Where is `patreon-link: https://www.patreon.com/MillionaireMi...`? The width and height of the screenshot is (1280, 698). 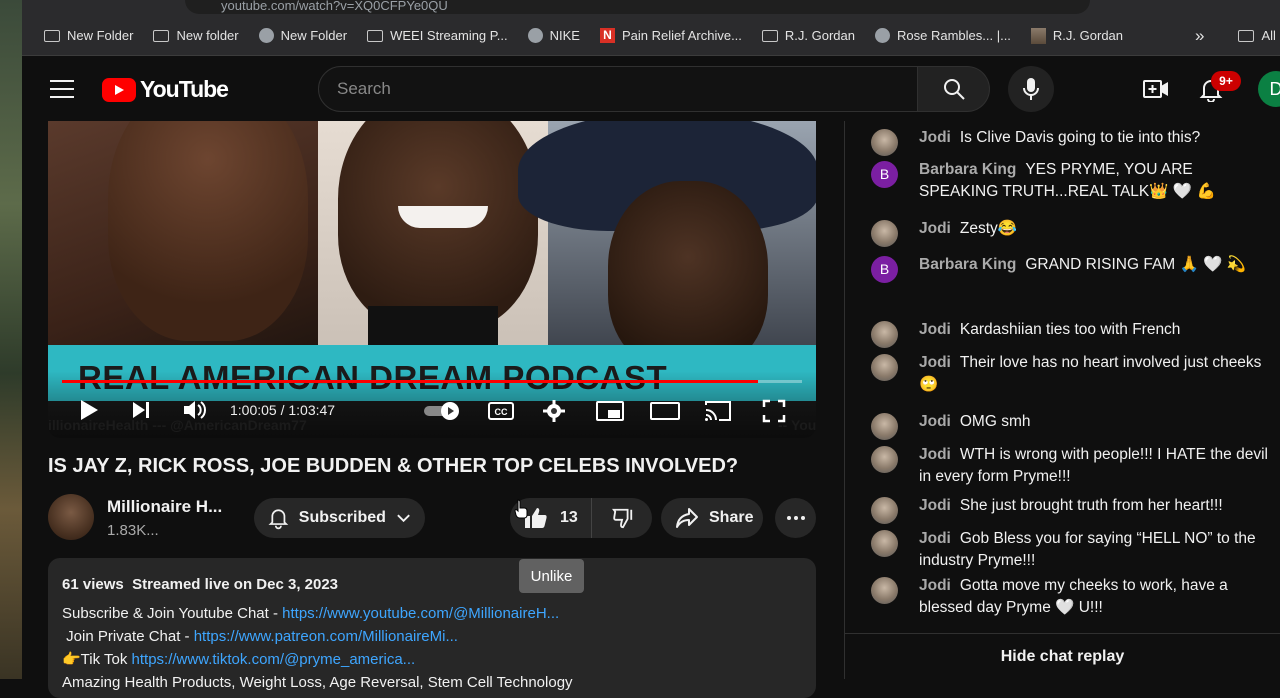
patreon-link: https://www.patreon.com/MillionaireMi... is located at coordinates (326, 636).